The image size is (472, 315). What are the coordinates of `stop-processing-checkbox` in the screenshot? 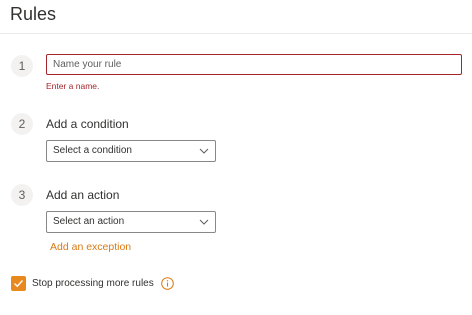 It's located at (18, 283).